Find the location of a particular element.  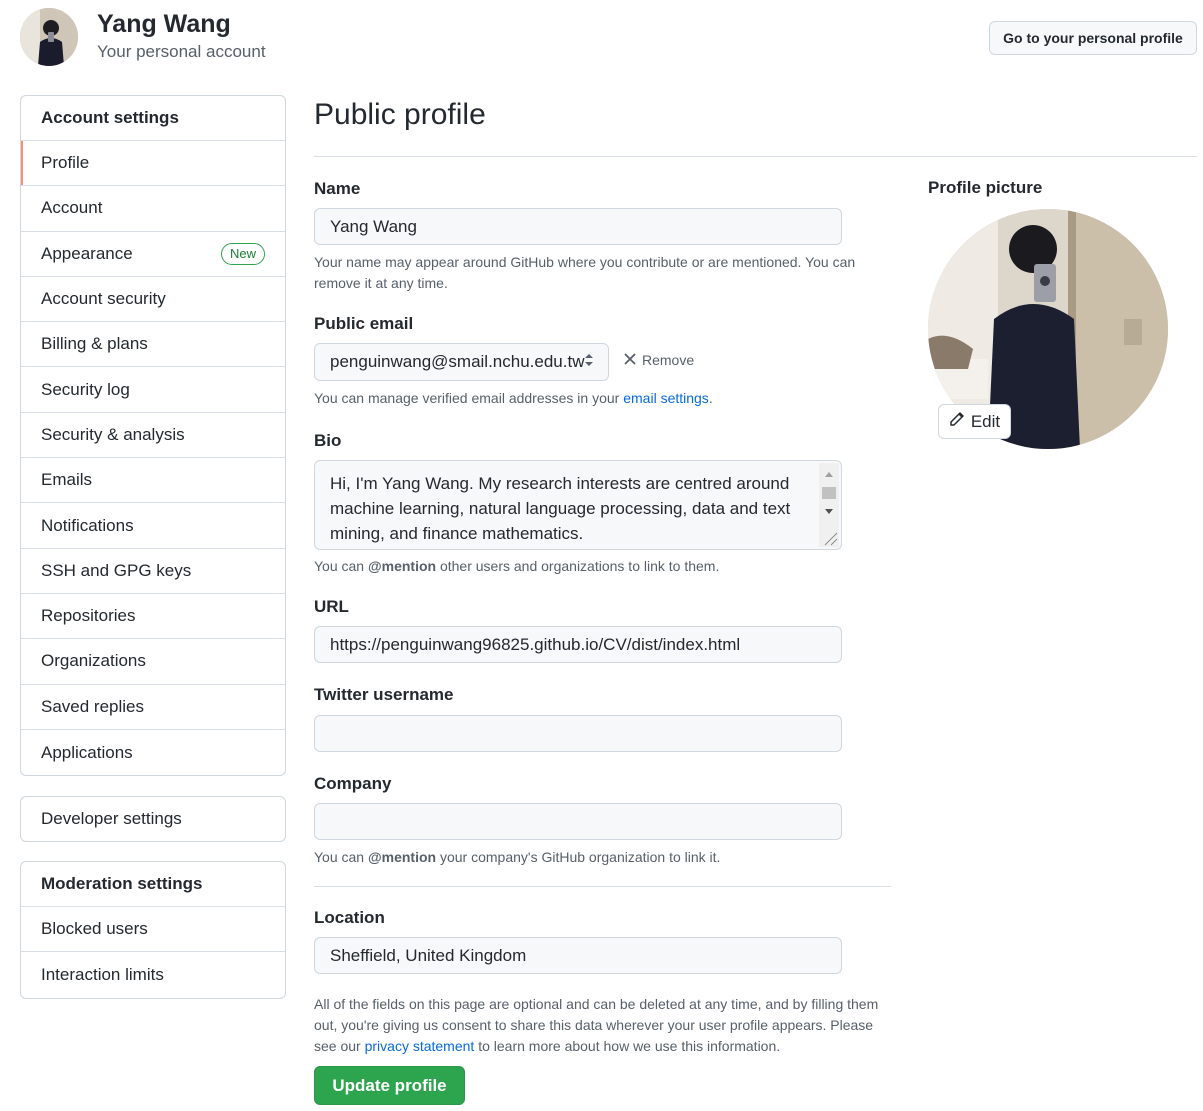

company-note-prefix: You can is located at coordinates (339, 857).